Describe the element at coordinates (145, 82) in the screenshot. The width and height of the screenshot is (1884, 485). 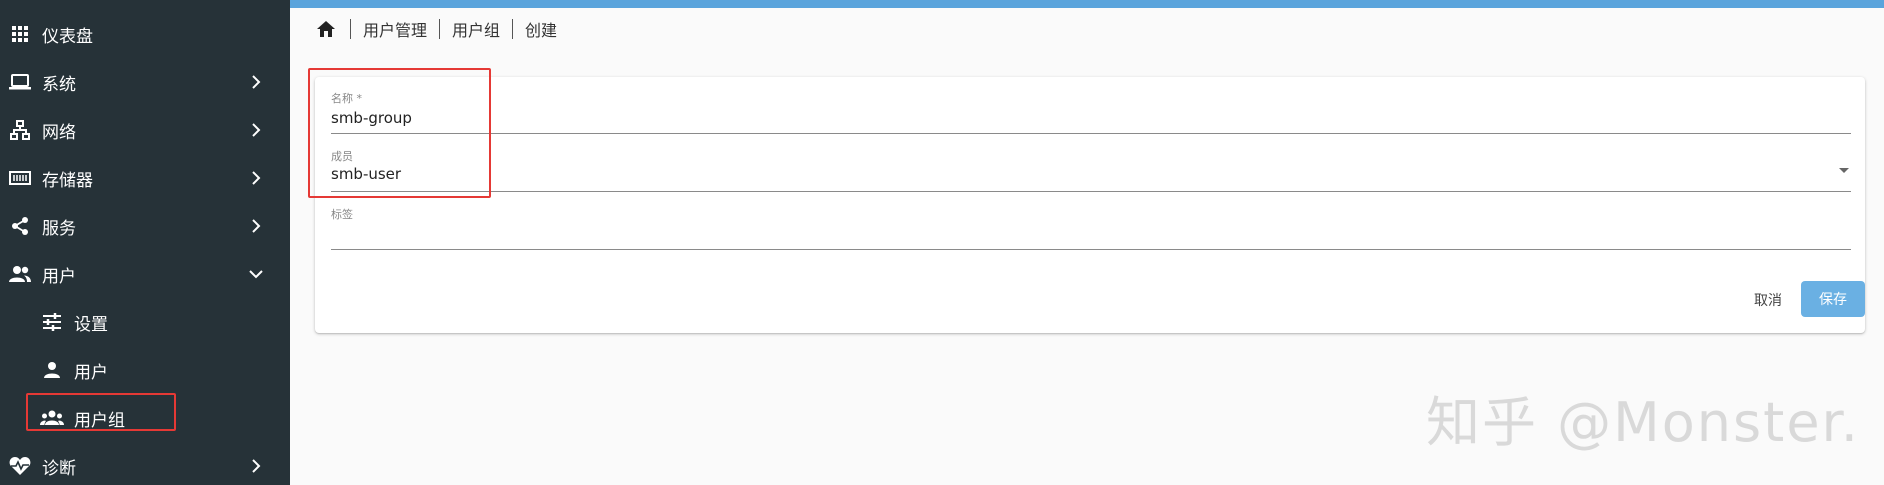
I see `sidebar-item-system: 系统` at that location.